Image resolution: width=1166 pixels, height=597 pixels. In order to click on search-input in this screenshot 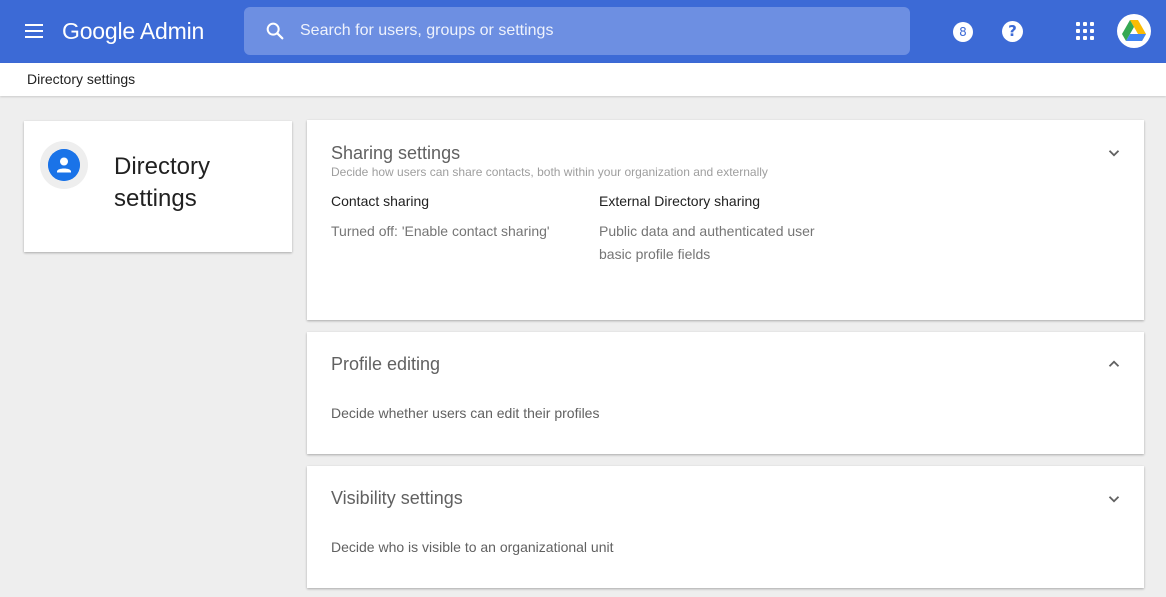, I will do `click(595, 31)`.